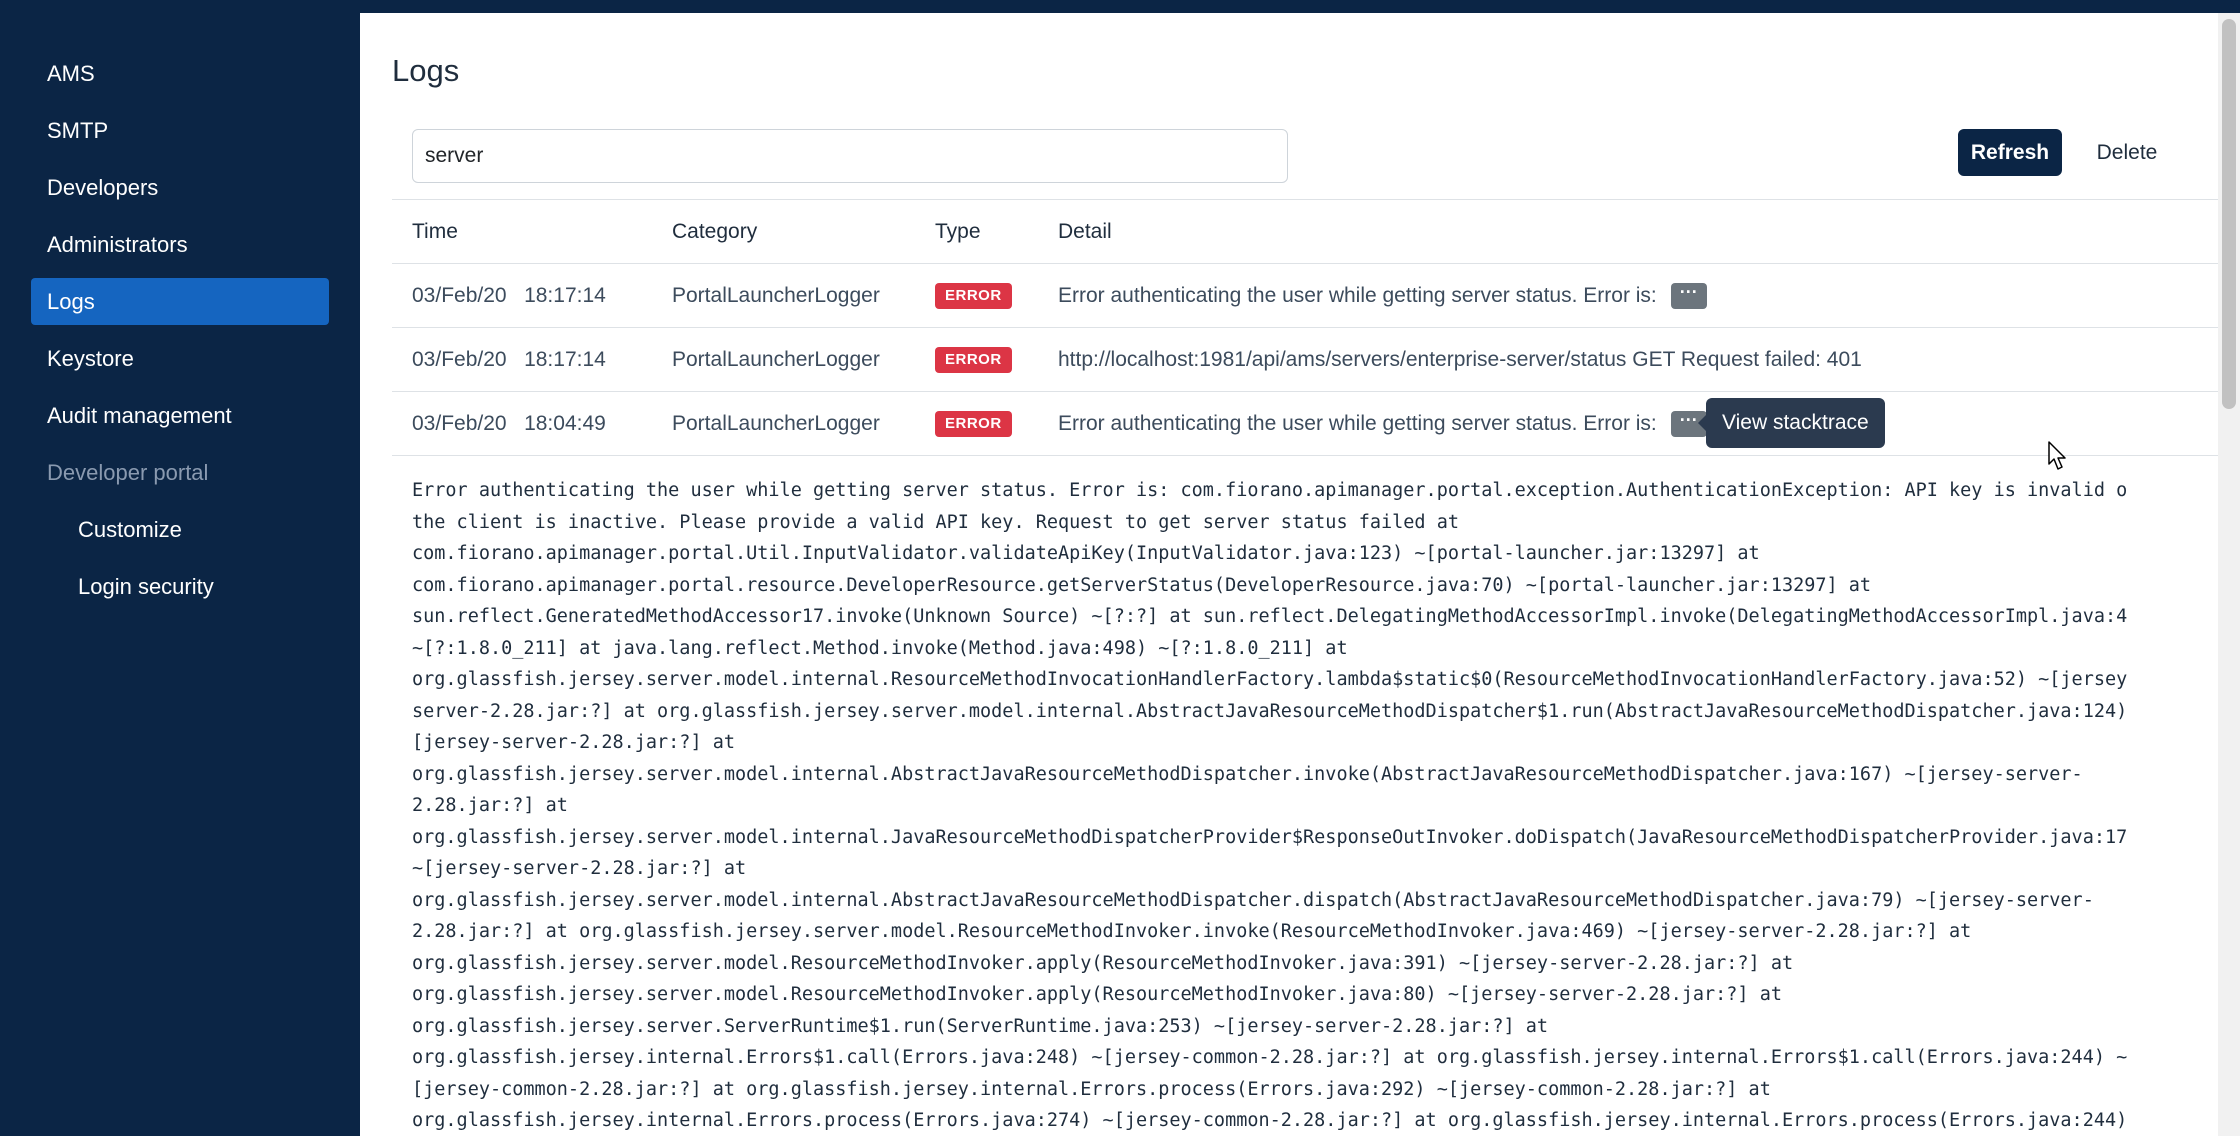  What do you see at coordinates (180, 73) in the screenshot?
I see `sidebar-item-ams: AMS` at bounding box center [180, 73].